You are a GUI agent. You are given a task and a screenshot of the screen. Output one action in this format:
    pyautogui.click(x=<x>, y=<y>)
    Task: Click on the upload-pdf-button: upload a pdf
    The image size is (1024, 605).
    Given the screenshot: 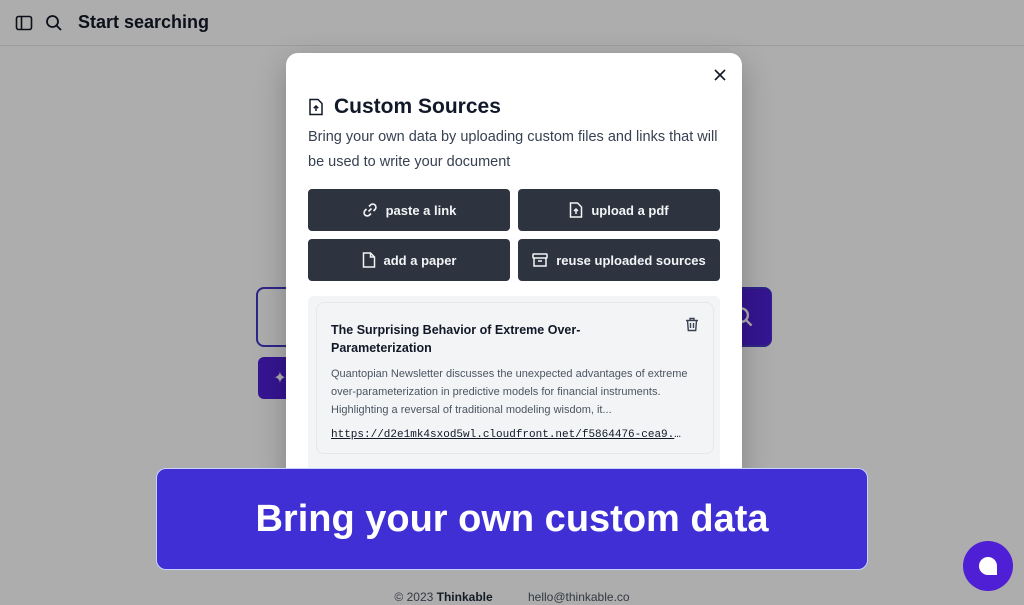 What is the action you would take?
    pyautogui.click(x=619, y=210)
    